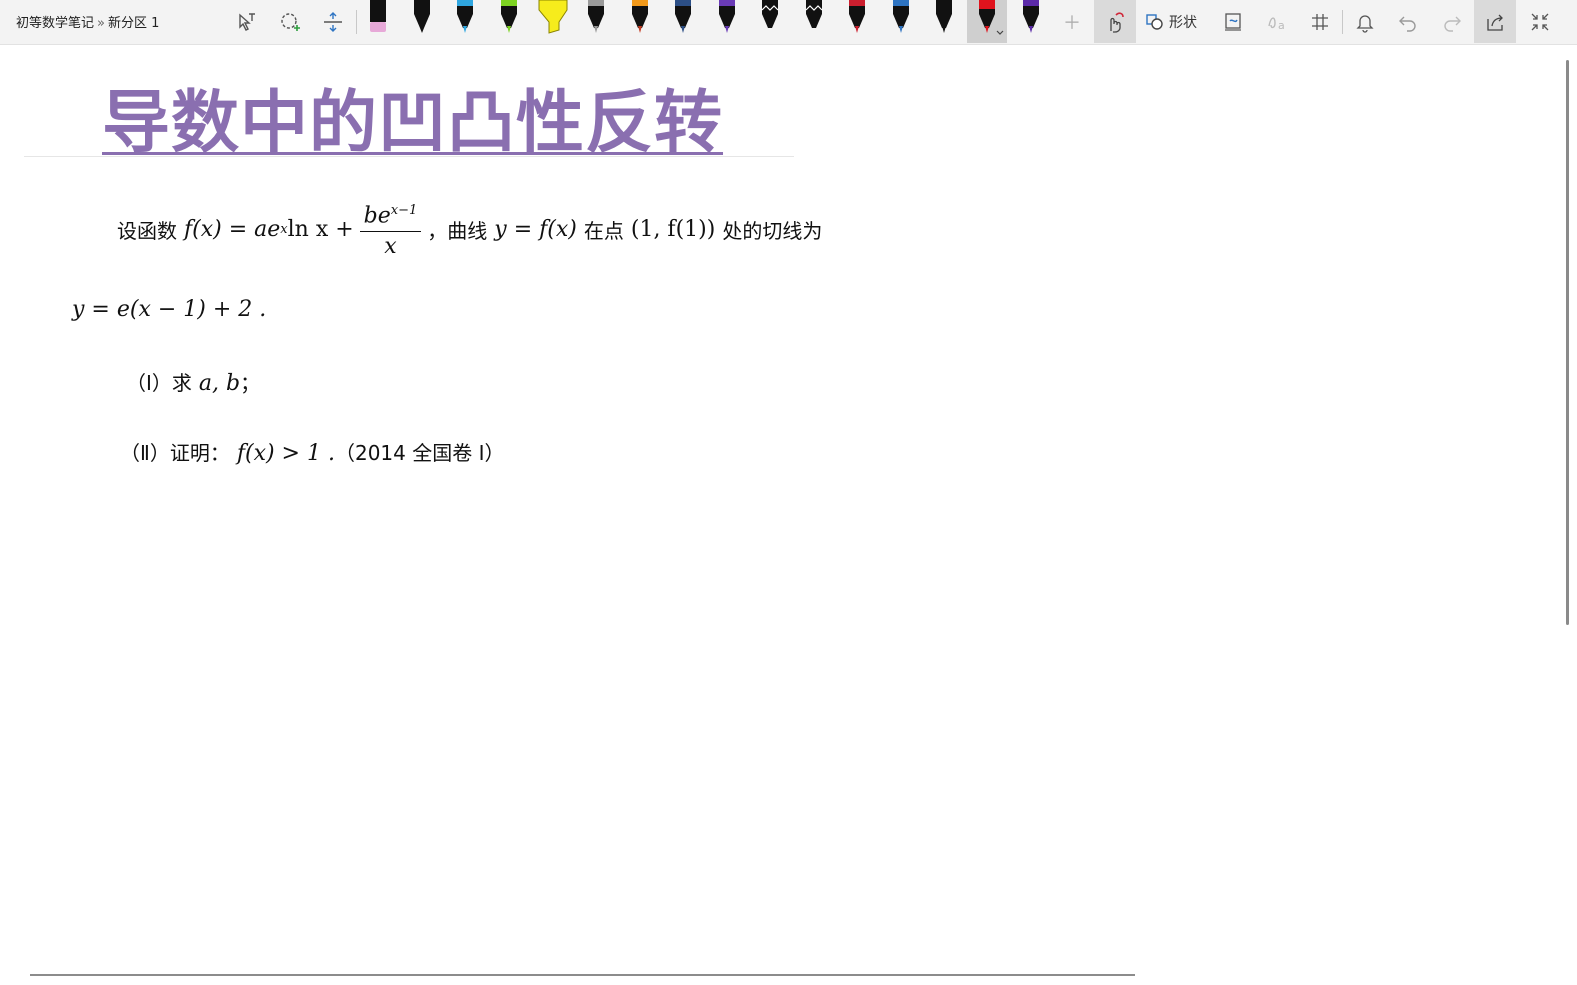 The image size is (1577, 985). I want to click on comma: ，, so click(437, 230).